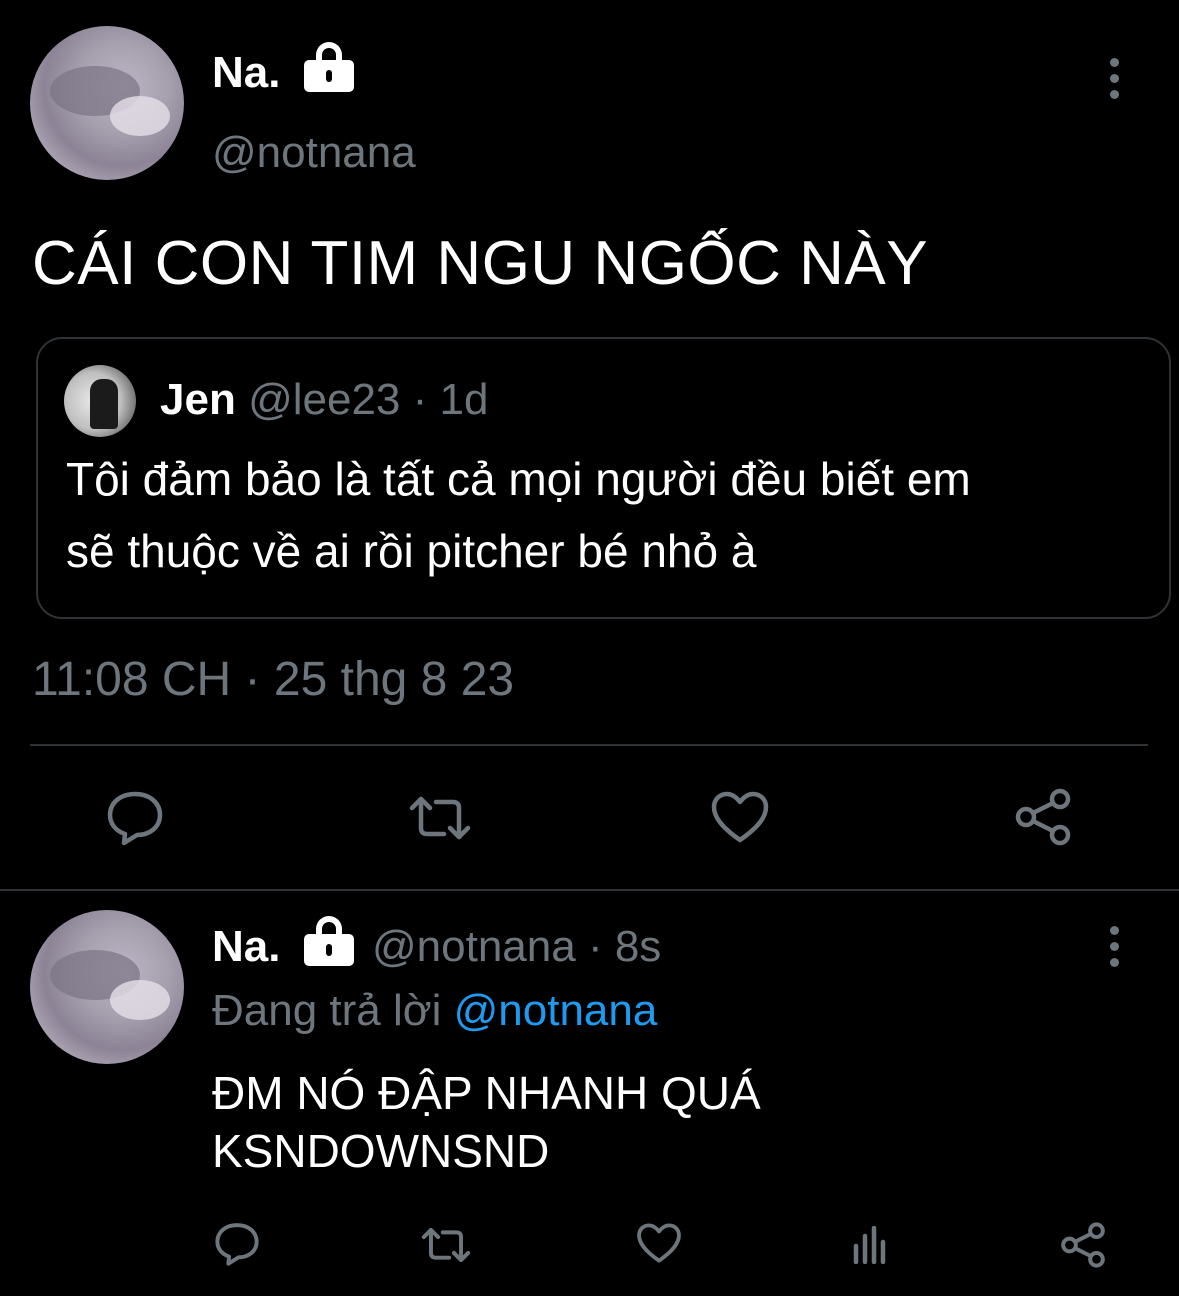  I want to click on quoted-header: Jen @lee23 · 1d, so click(324, 400).